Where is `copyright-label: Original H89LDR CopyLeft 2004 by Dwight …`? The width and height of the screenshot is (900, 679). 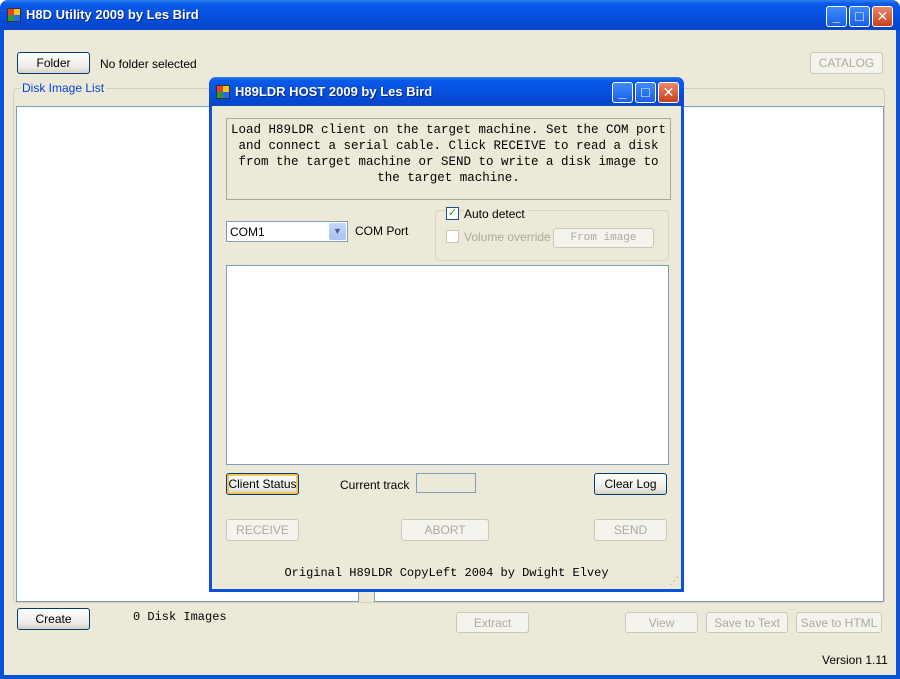 copyright-label: Original H89LDR CopyLeft 2004 by Dwight … is located at coordinates (446, 573).